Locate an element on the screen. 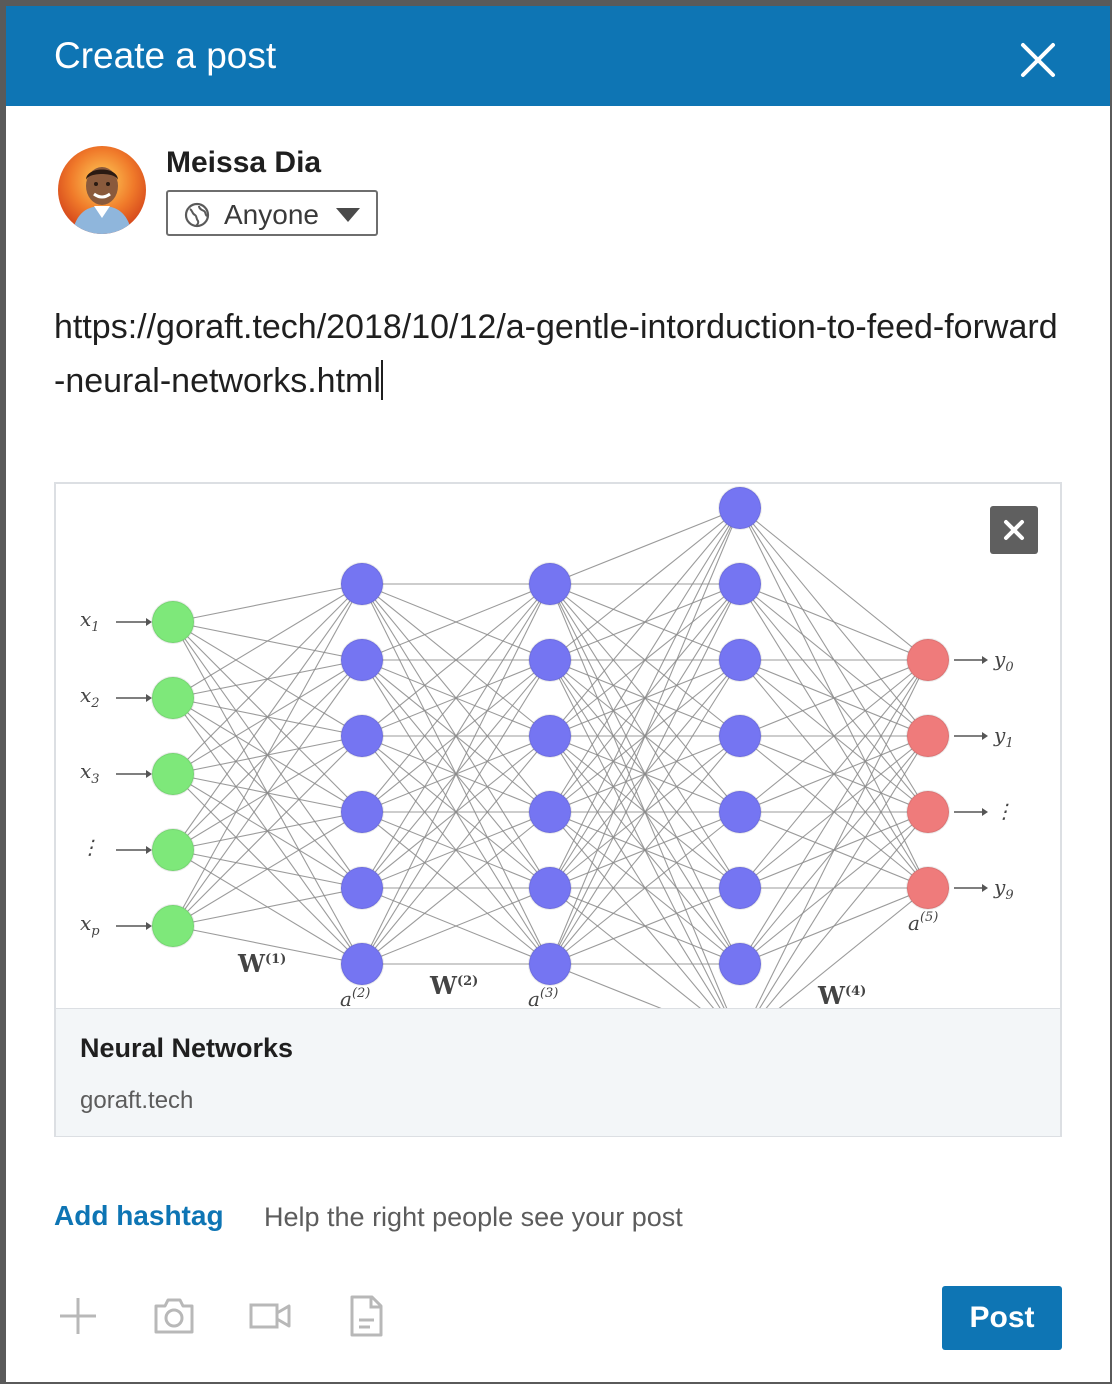 Image resolution: width=1112 pixels, height=1384 pixels. input-label: x3 is located at coordinates (90, 773).